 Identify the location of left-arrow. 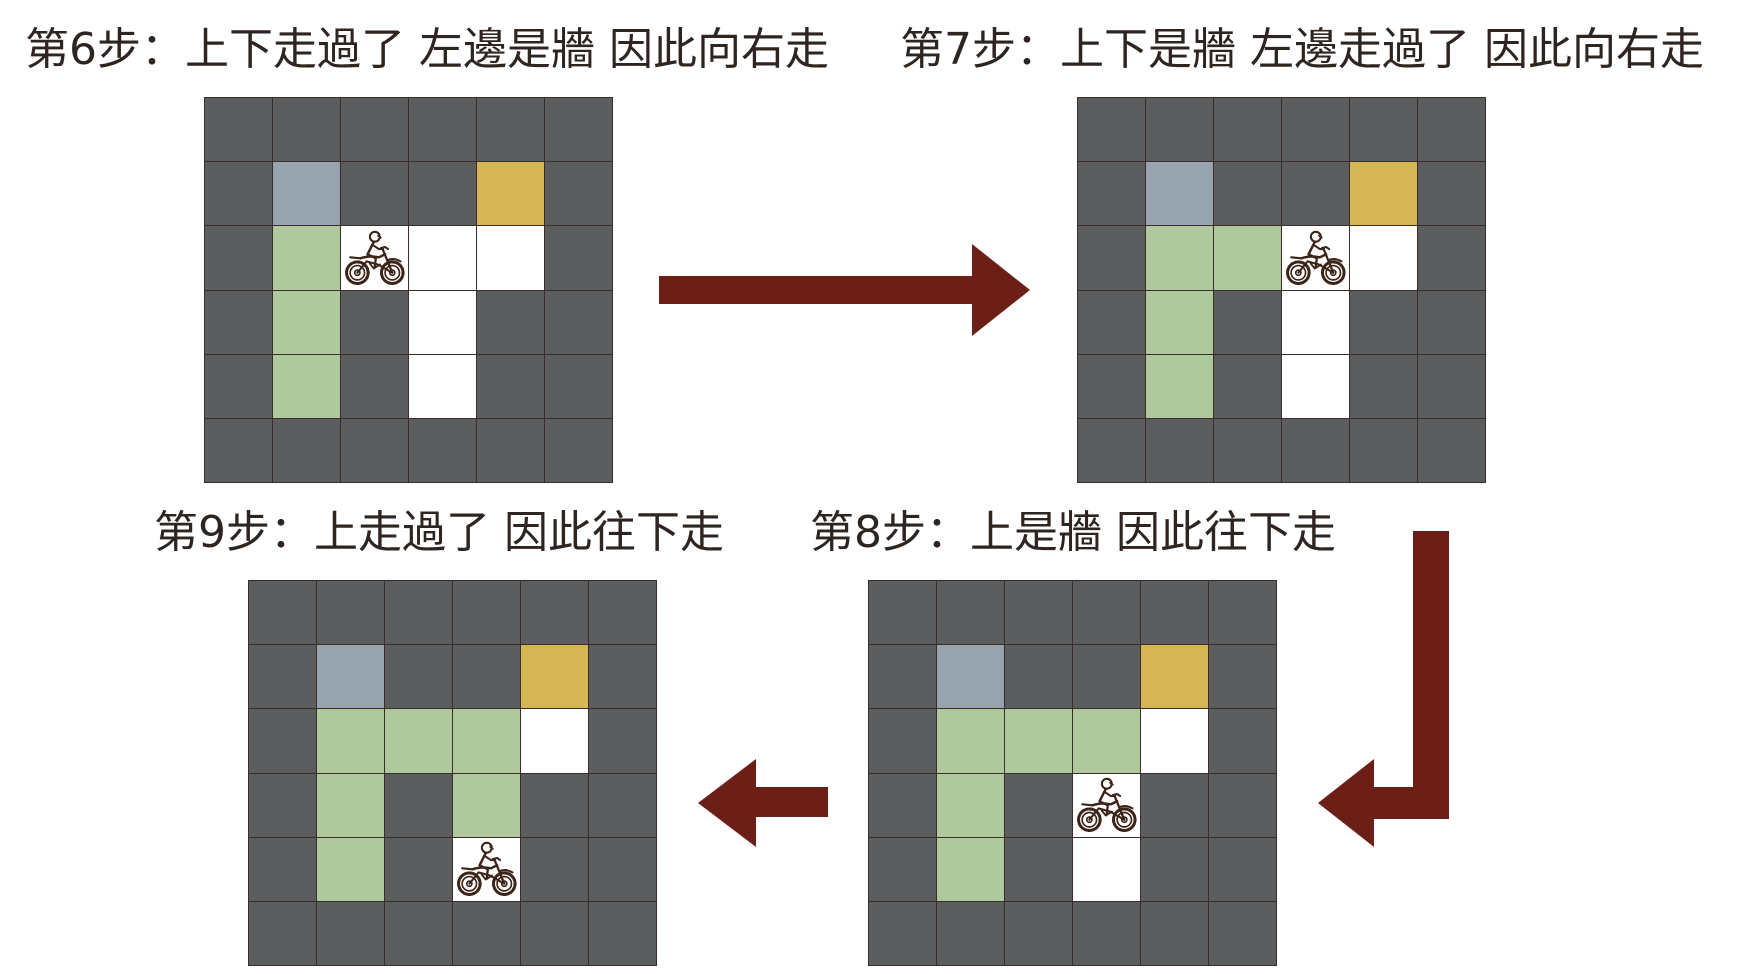
(763, 803).